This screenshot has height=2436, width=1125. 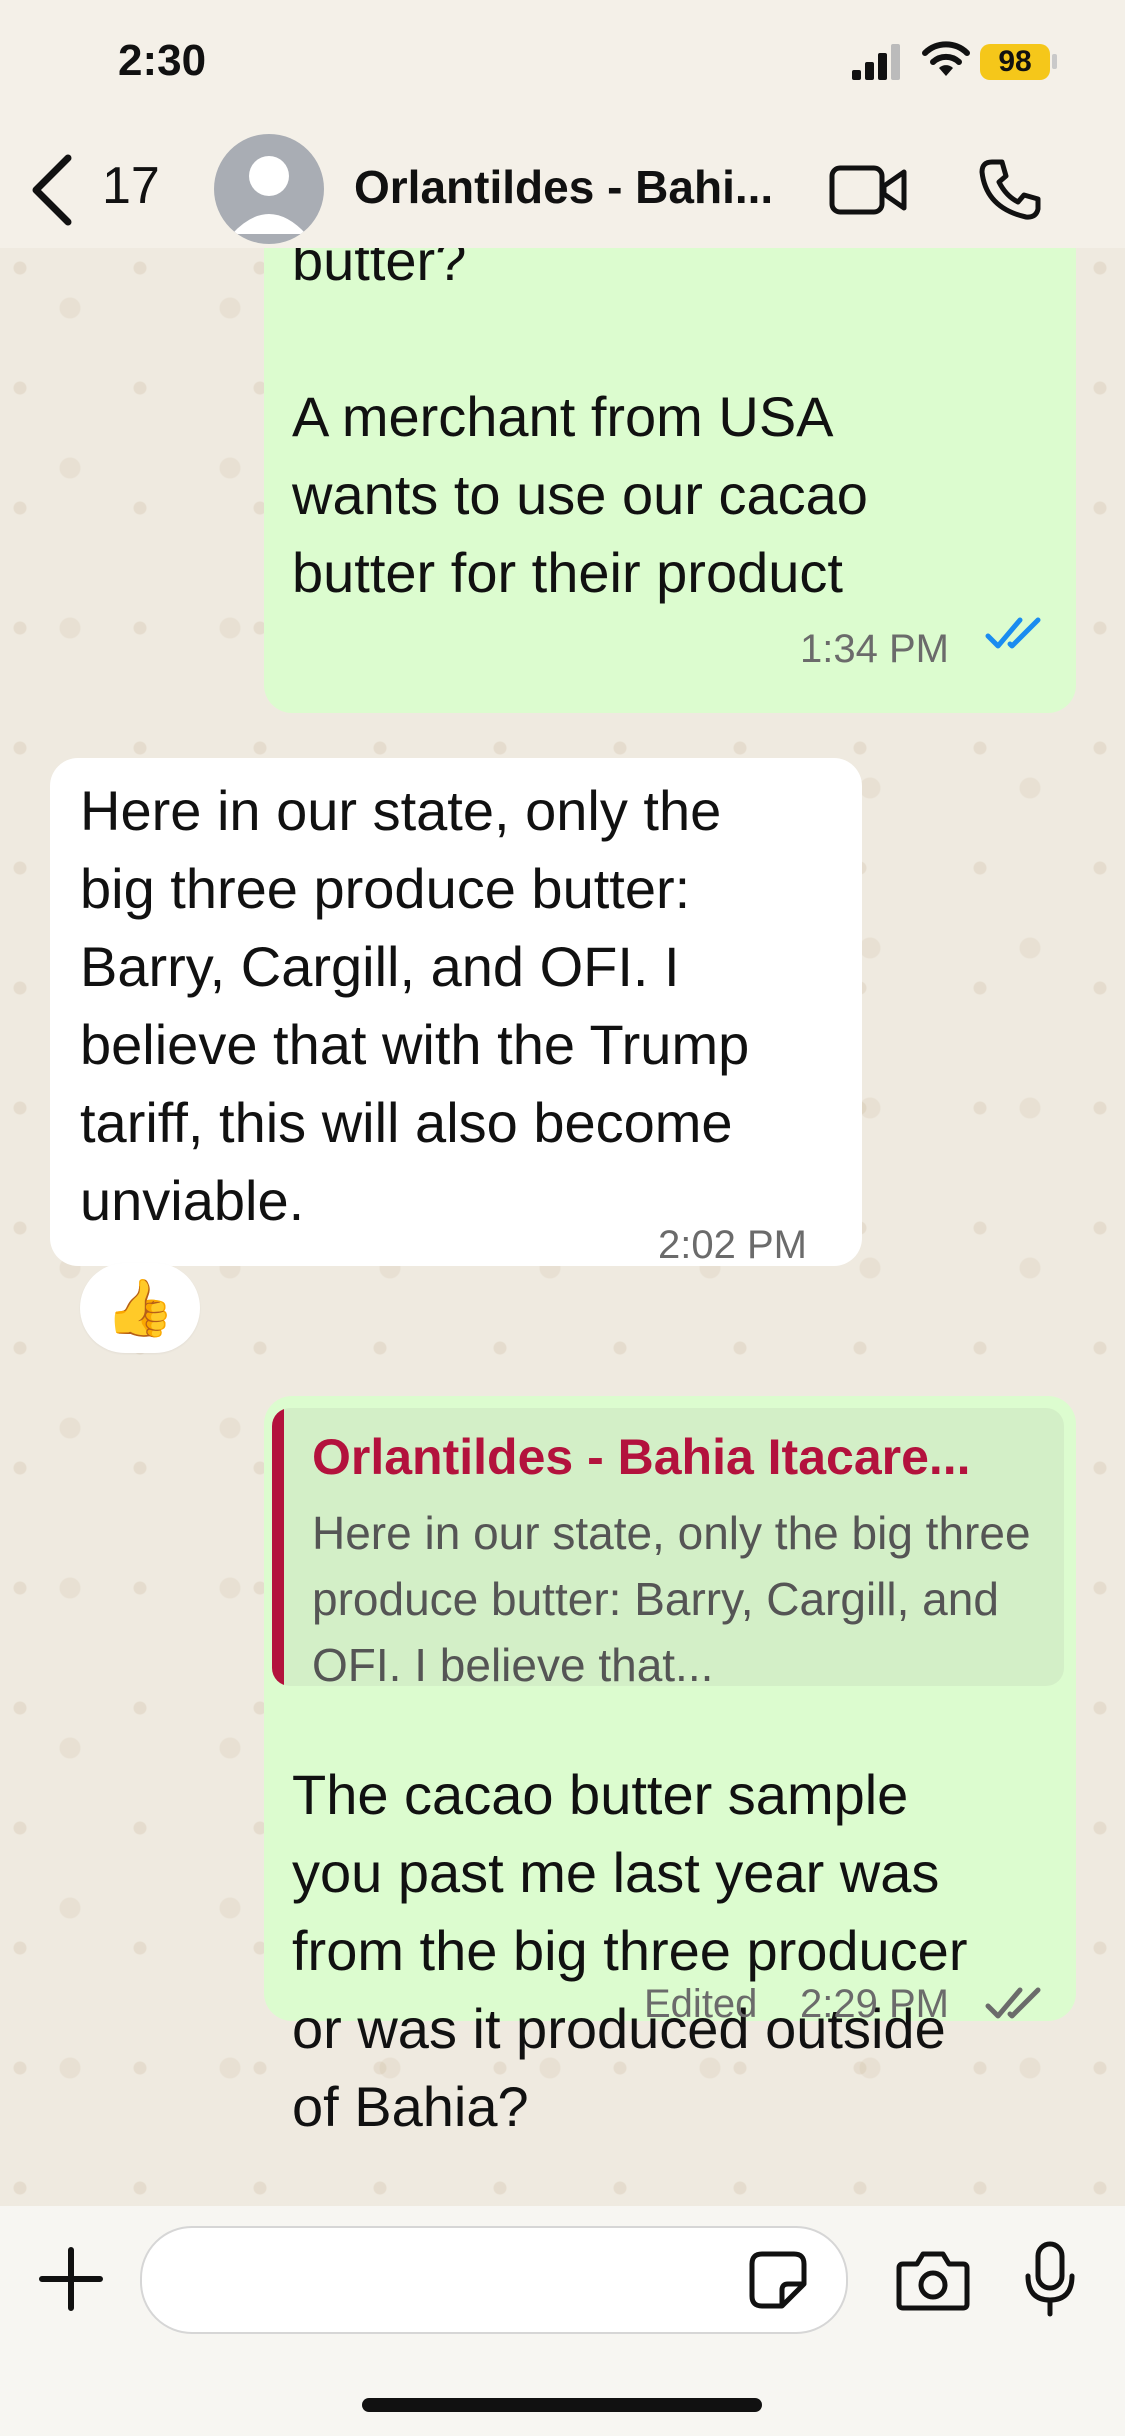 I want to click on home-indicator, so click(x=562, y=2405).